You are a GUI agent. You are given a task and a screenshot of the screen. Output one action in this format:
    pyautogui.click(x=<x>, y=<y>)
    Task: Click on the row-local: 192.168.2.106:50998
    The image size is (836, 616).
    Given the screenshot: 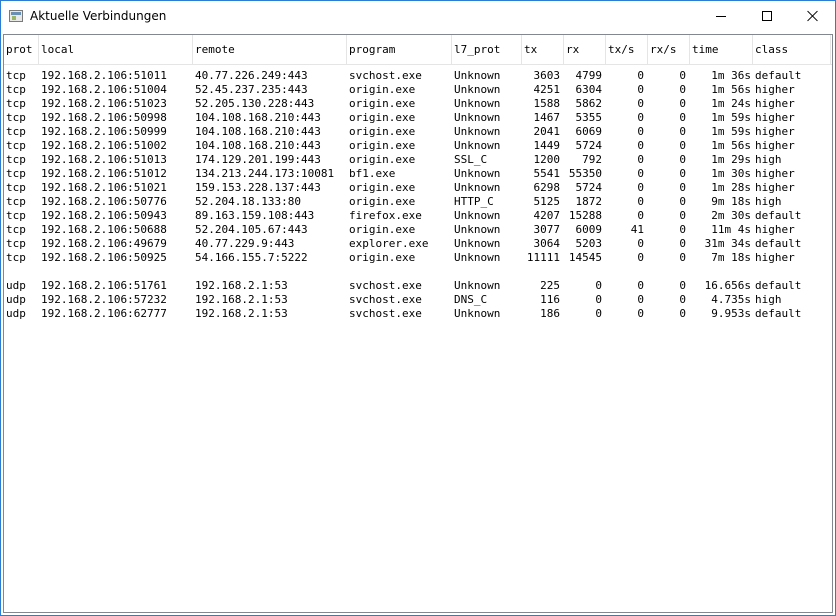 What is the action you would take?
    pyautogui.click(x=104, y=117)
    